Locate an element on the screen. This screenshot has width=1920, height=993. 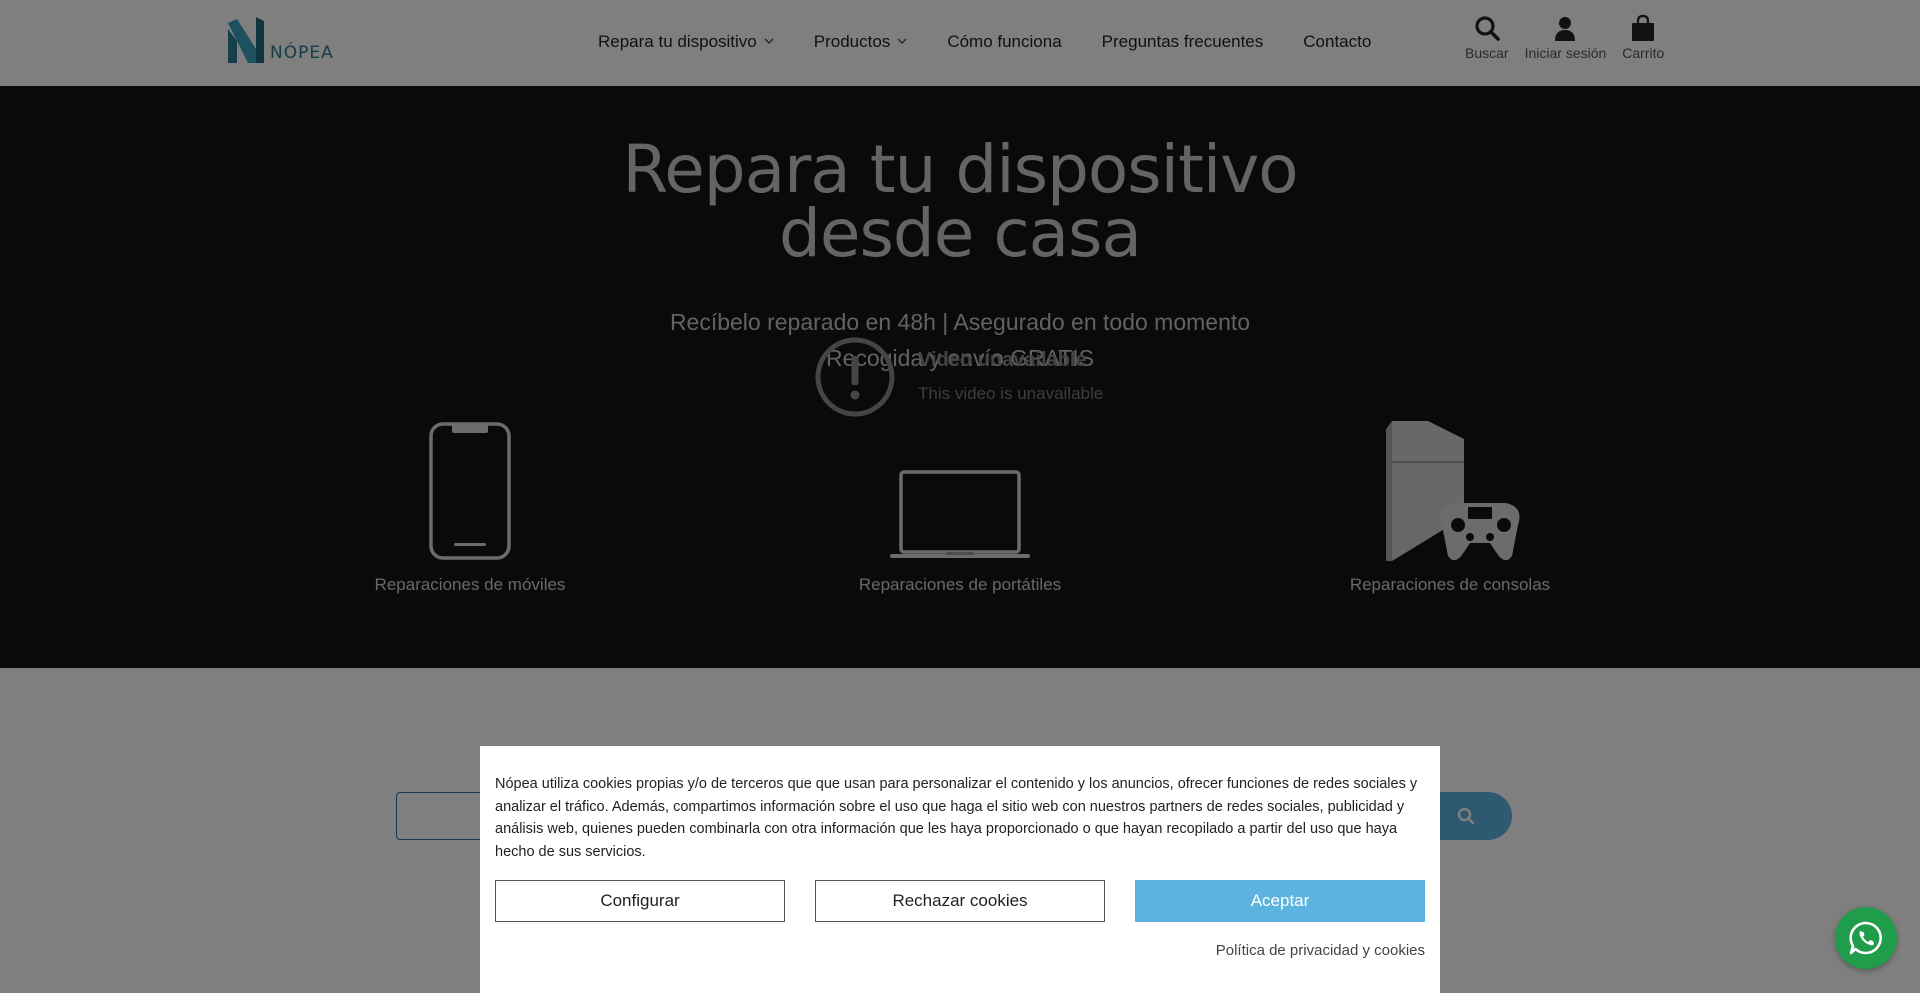
whatsapp-icon is located at coordinates (1865, 938).